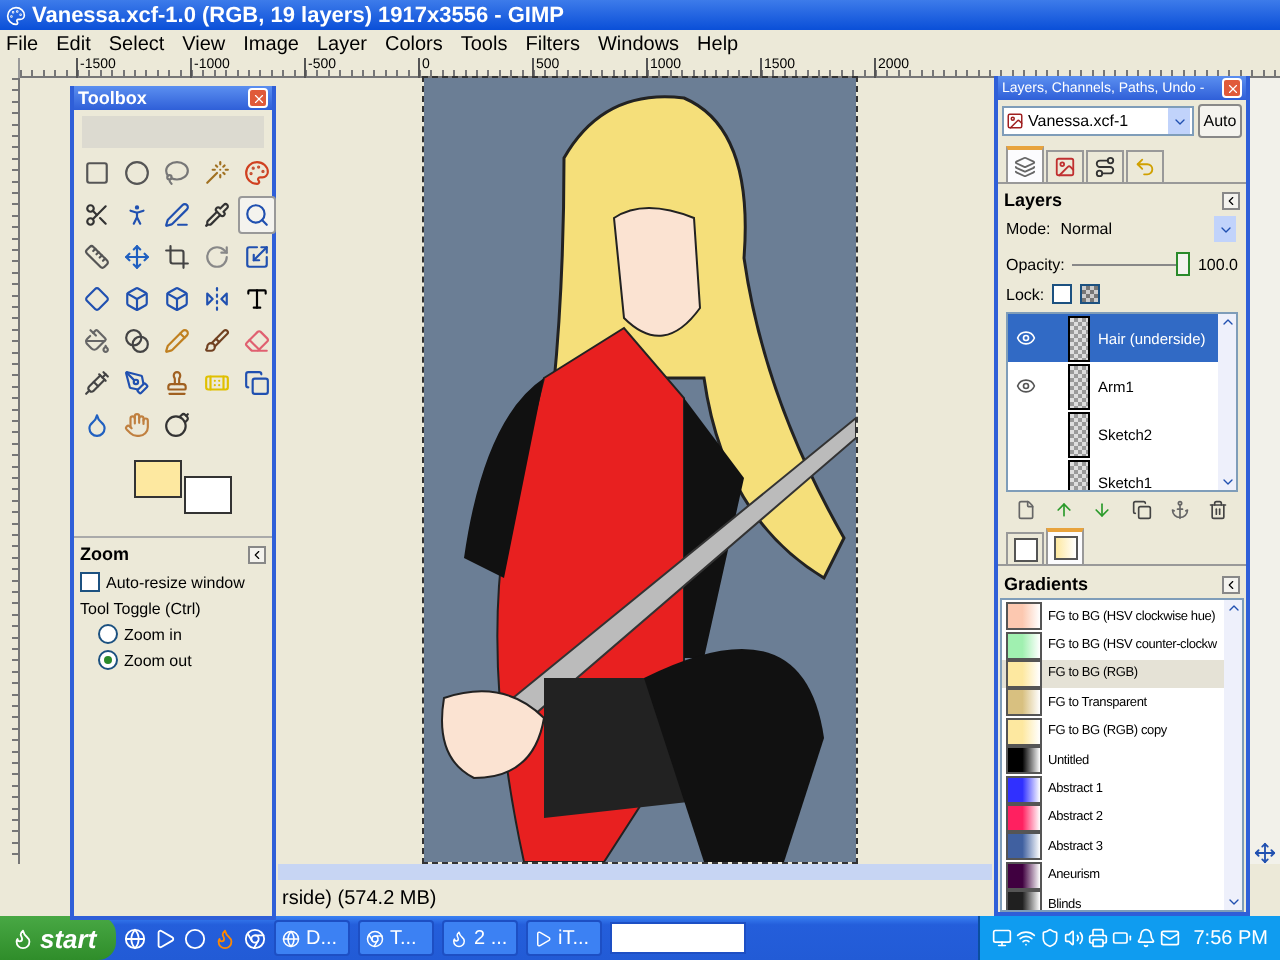 Image resolution: width=1280 pixels, height=960 pixels. What do you see at coordinates (158, 660) in the screenshot?
I see `radio-label: Zoom out` at bounding box center [158, 660].